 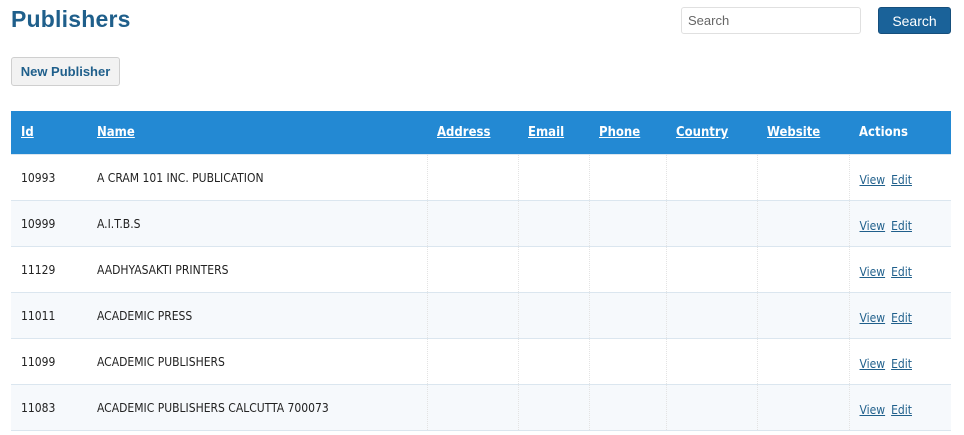 What do you see at coordinates (463, 132) in the screenshot?
I see `sort-link-address: Address` at bounding box center [463, 132].